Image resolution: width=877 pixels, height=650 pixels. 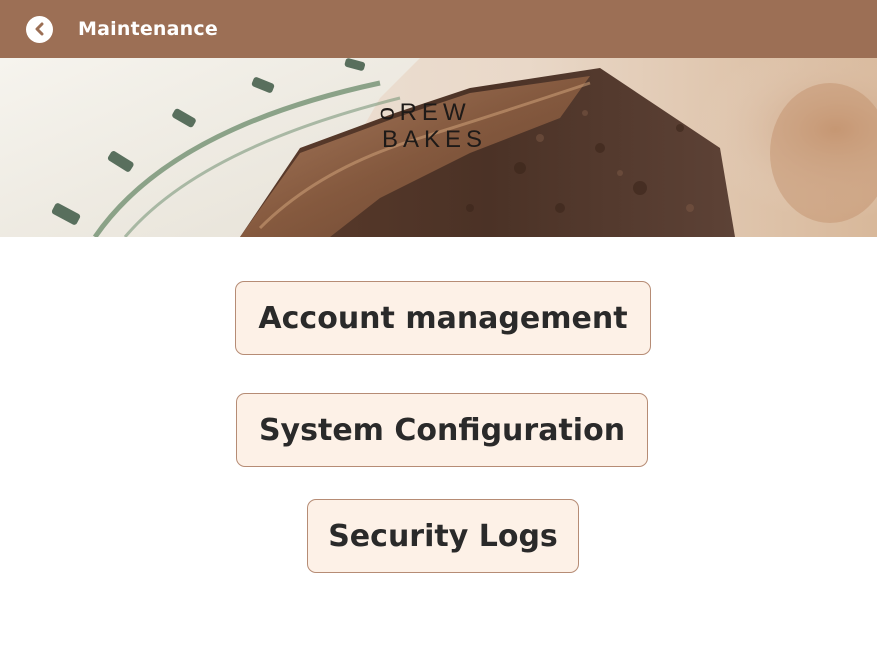 I want to click on logo-line-1: ᴑREW, so click(x=425, y=112).